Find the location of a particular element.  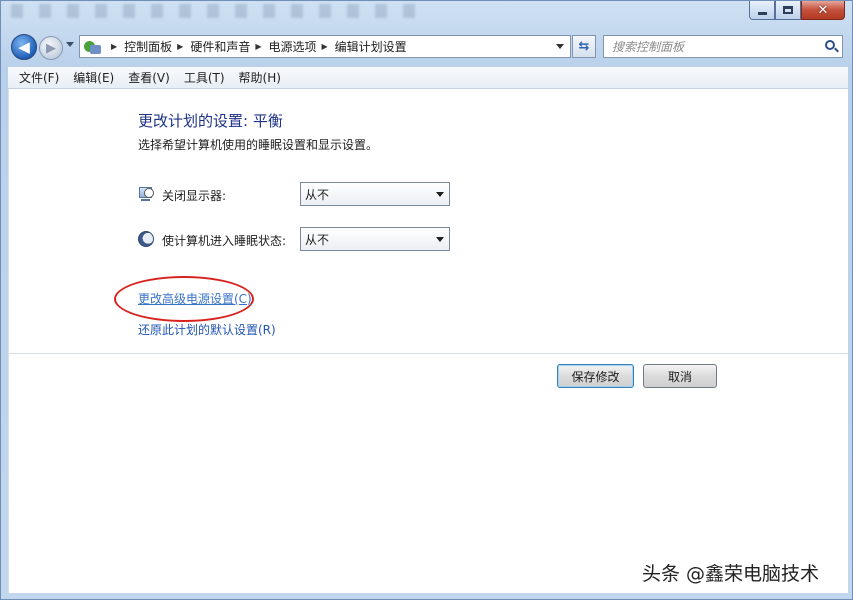

maximize-button is located at coordinates (788, 10).